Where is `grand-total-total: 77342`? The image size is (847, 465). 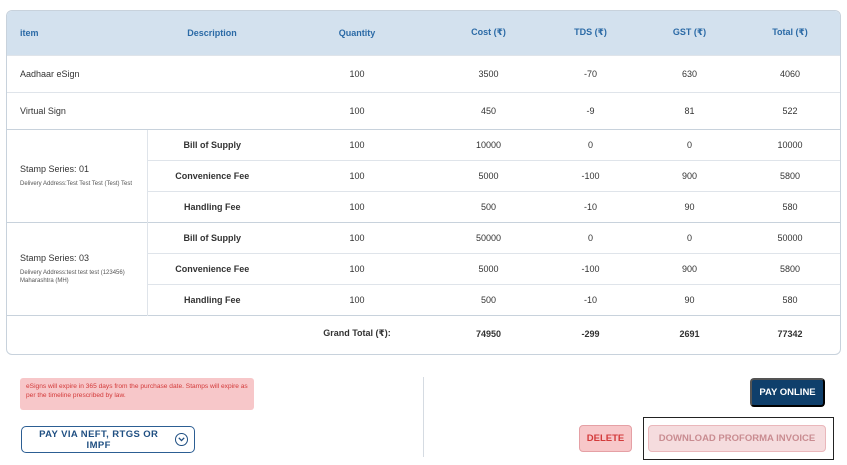
grand-total-total: 77342 is located at coordinates (789, 333).